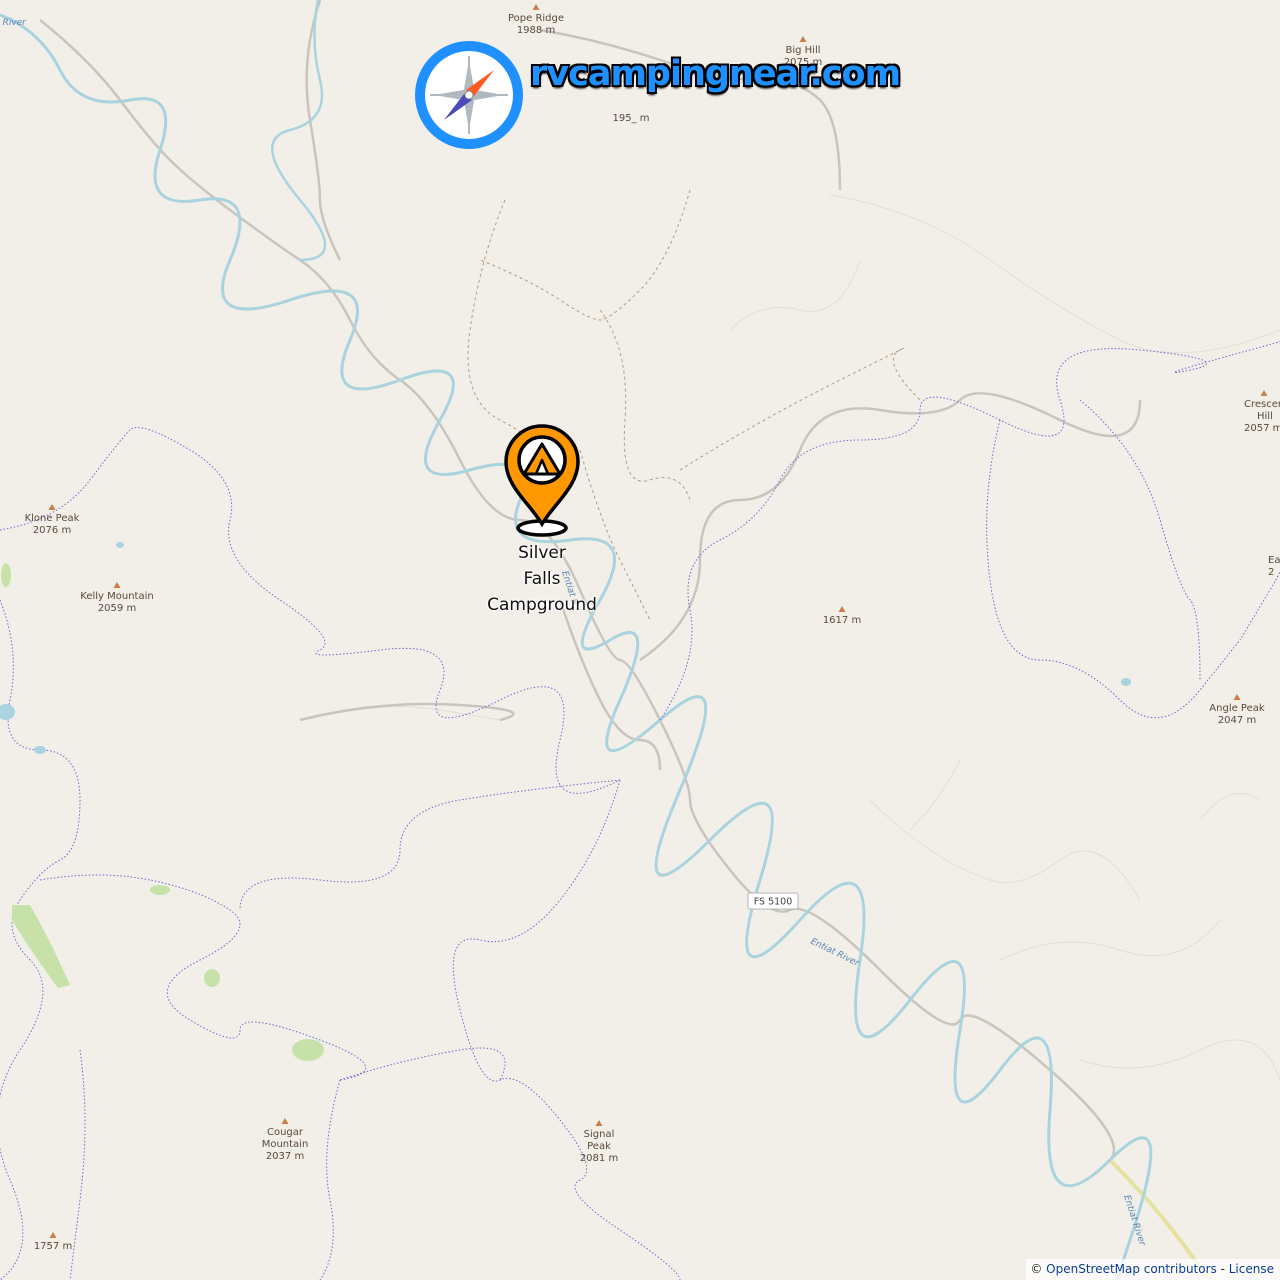  What do you see at coordinates (599, 1158) in the screenshot?
I see `peak-elevation: 2081 m` at bounding box center [599, 1158].